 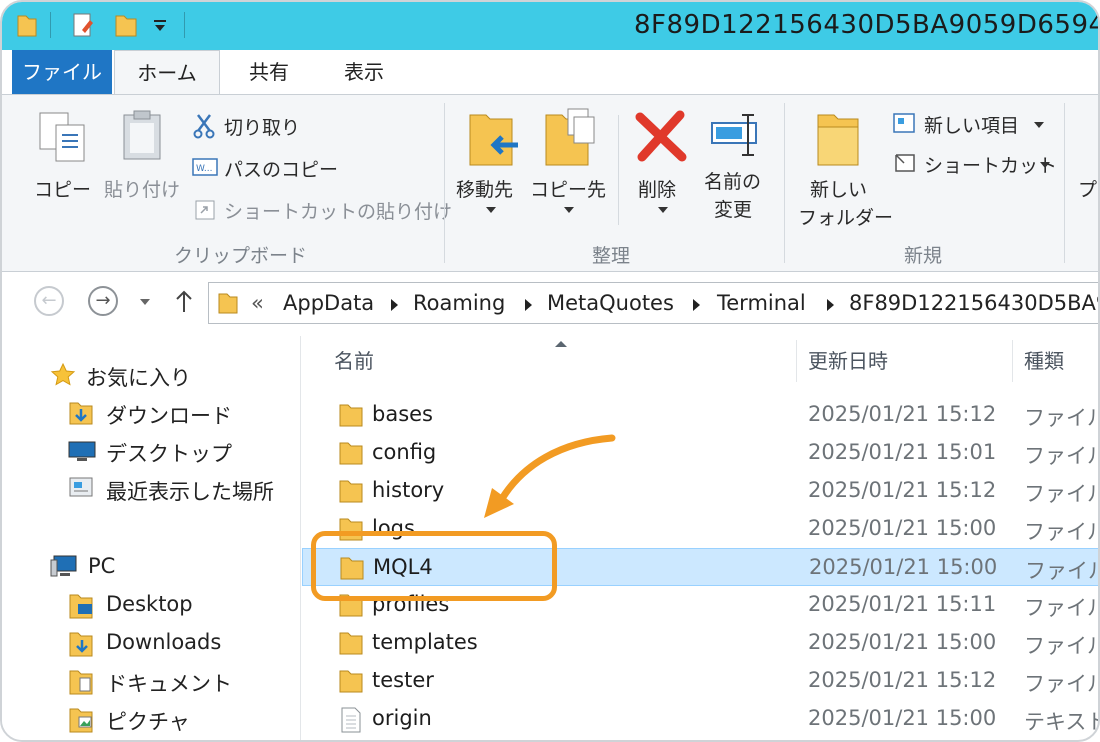 I want to click on file-name: tester, so click(x=403, y=680).